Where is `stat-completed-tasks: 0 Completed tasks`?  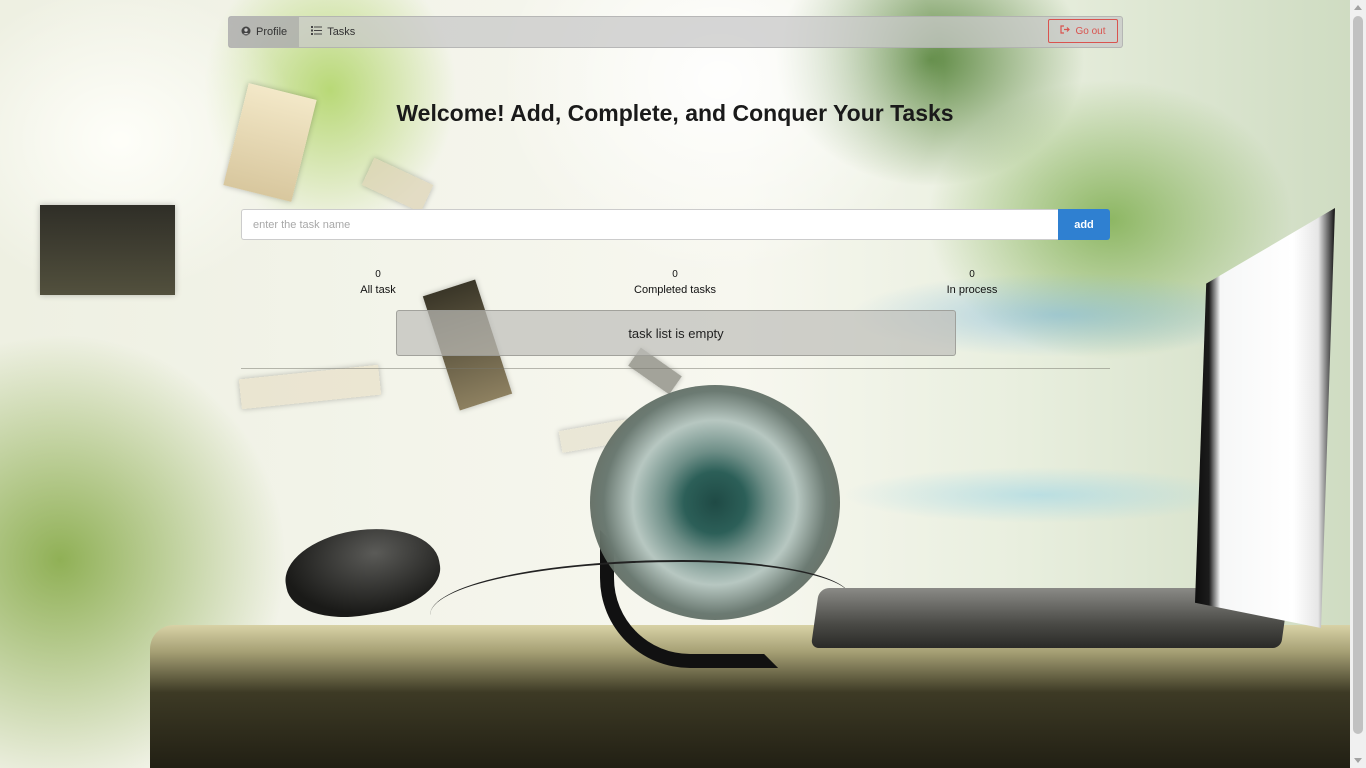
stat-completed-tasks: 0 Completed tasks is located at coordinates (675, 283).